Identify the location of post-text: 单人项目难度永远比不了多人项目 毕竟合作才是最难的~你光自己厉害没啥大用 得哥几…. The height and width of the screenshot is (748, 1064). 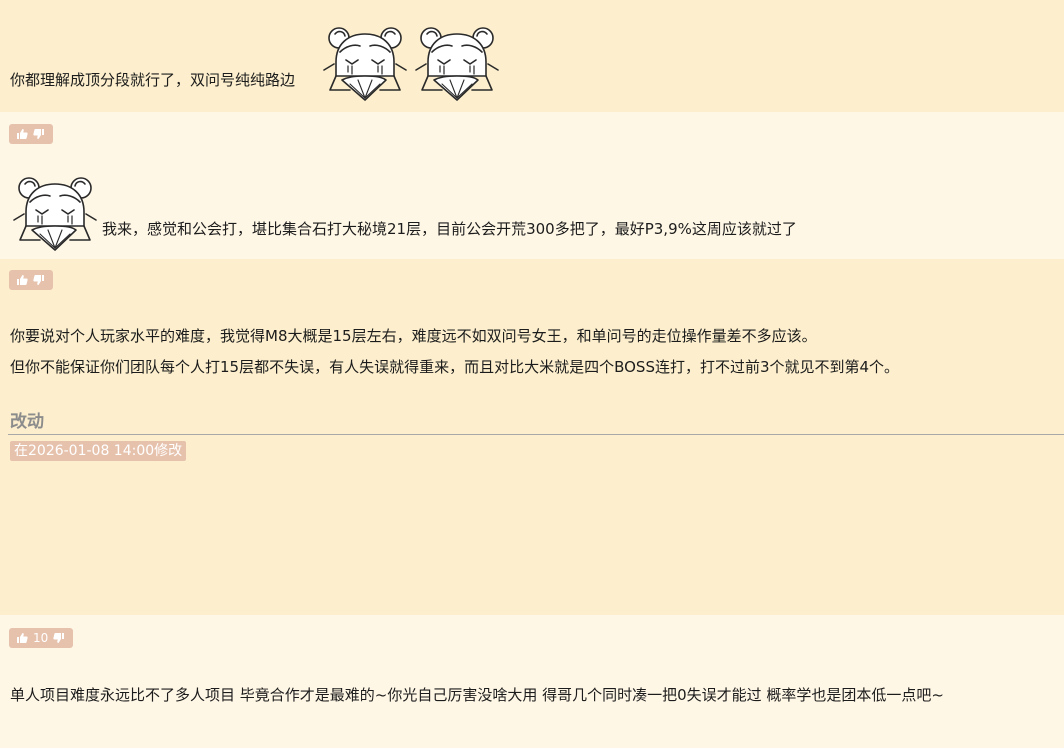
(477, 695).